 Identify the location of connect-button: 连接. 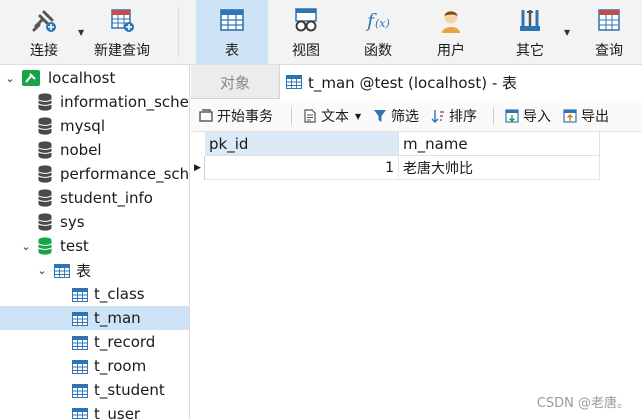
(44, 32).